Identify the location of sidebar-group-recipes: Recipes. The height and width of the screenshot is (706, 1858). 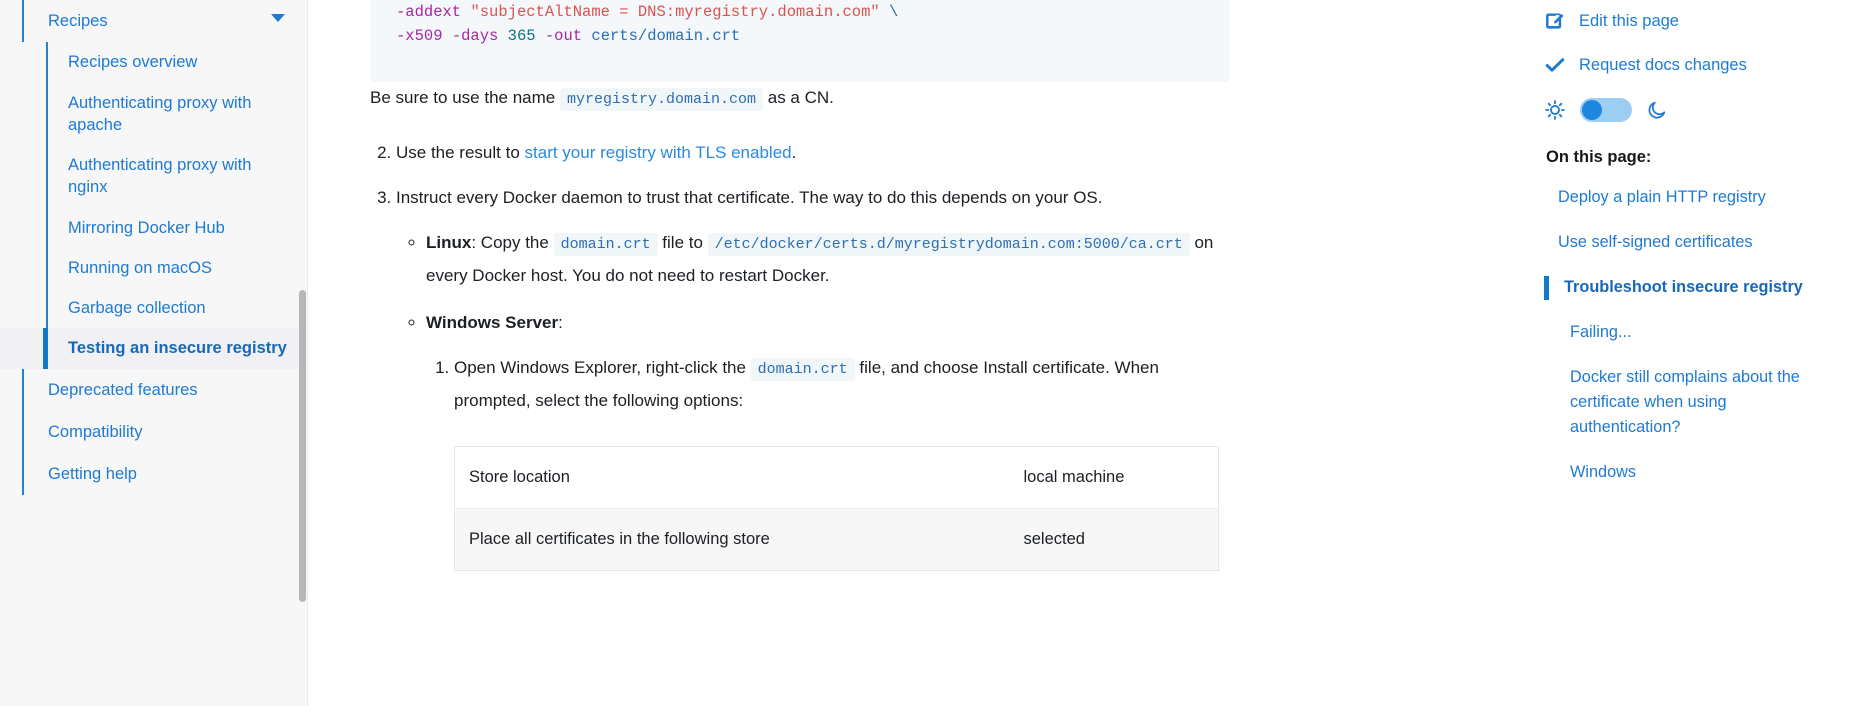
(153, 21).